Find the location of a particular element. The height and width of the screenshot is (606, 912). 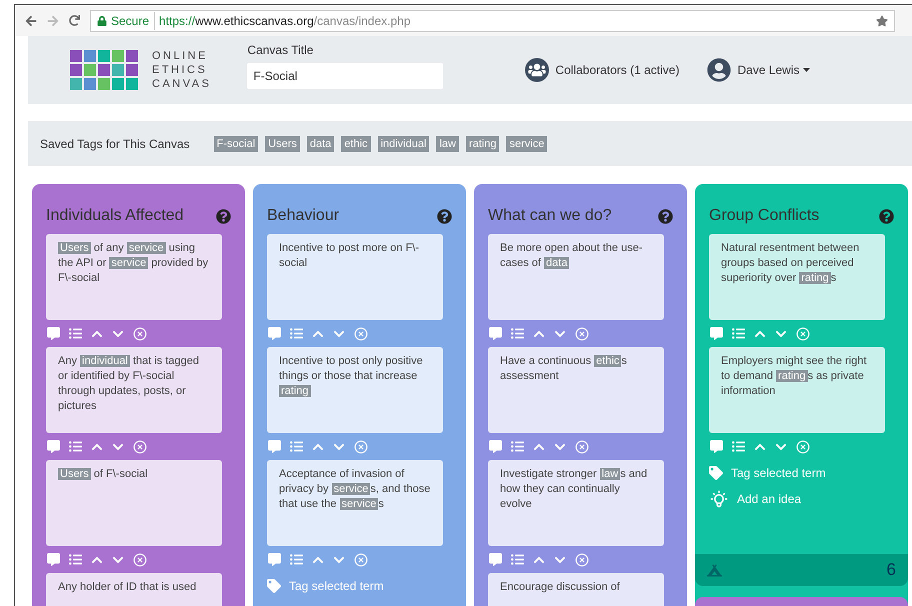

note-card: Investigate stronger law s and how they can continually evolve is located at coordinates (576, 503).